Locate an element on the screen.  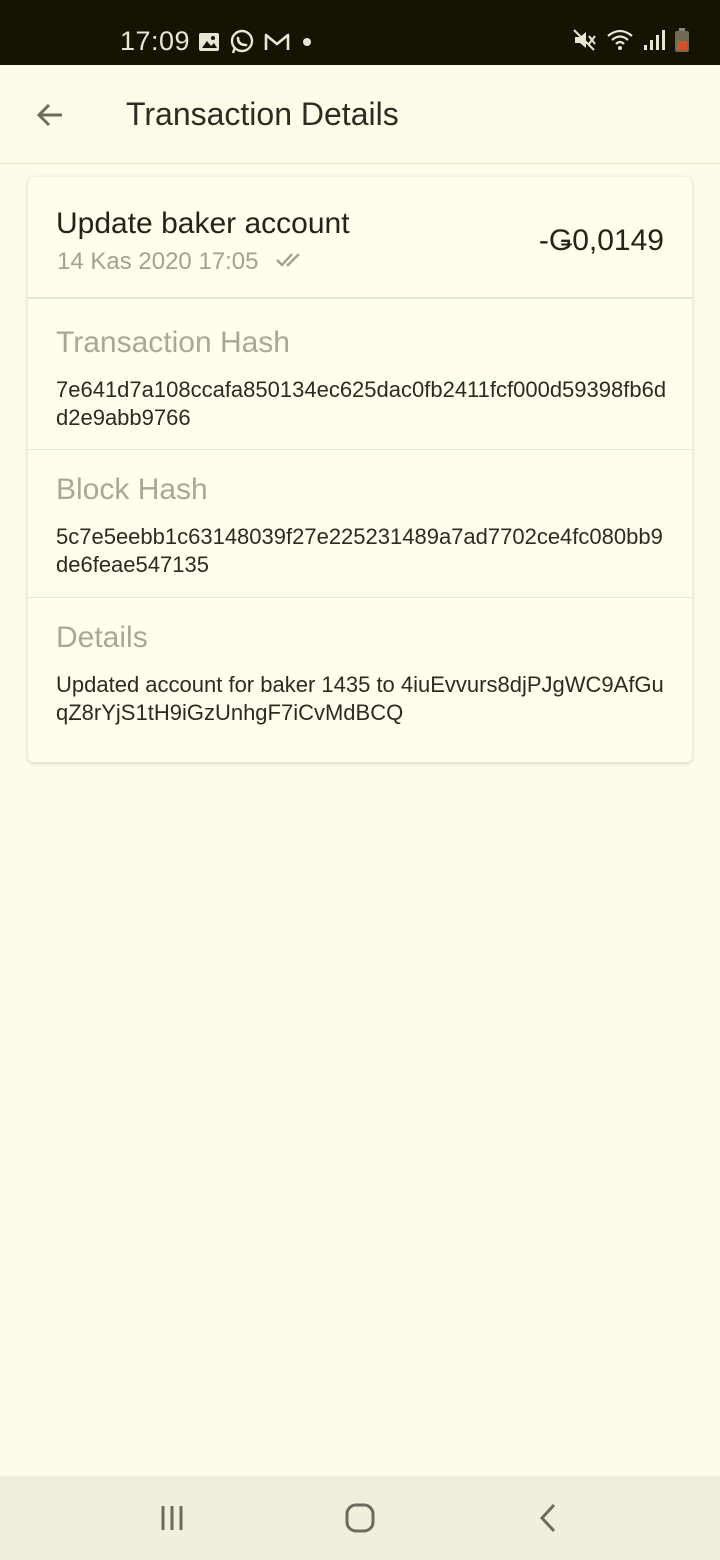
transaction-date: 14 Kas 2020 17:05 is located at coordinates (158, 261).